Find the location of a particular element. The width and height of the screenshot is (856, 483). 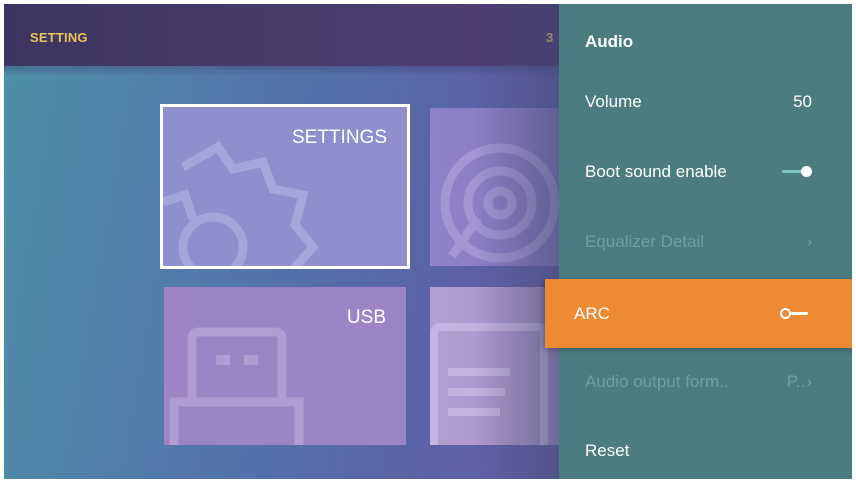

boot-sound-label: Boot sound enable is located at coordinates (656, 171).